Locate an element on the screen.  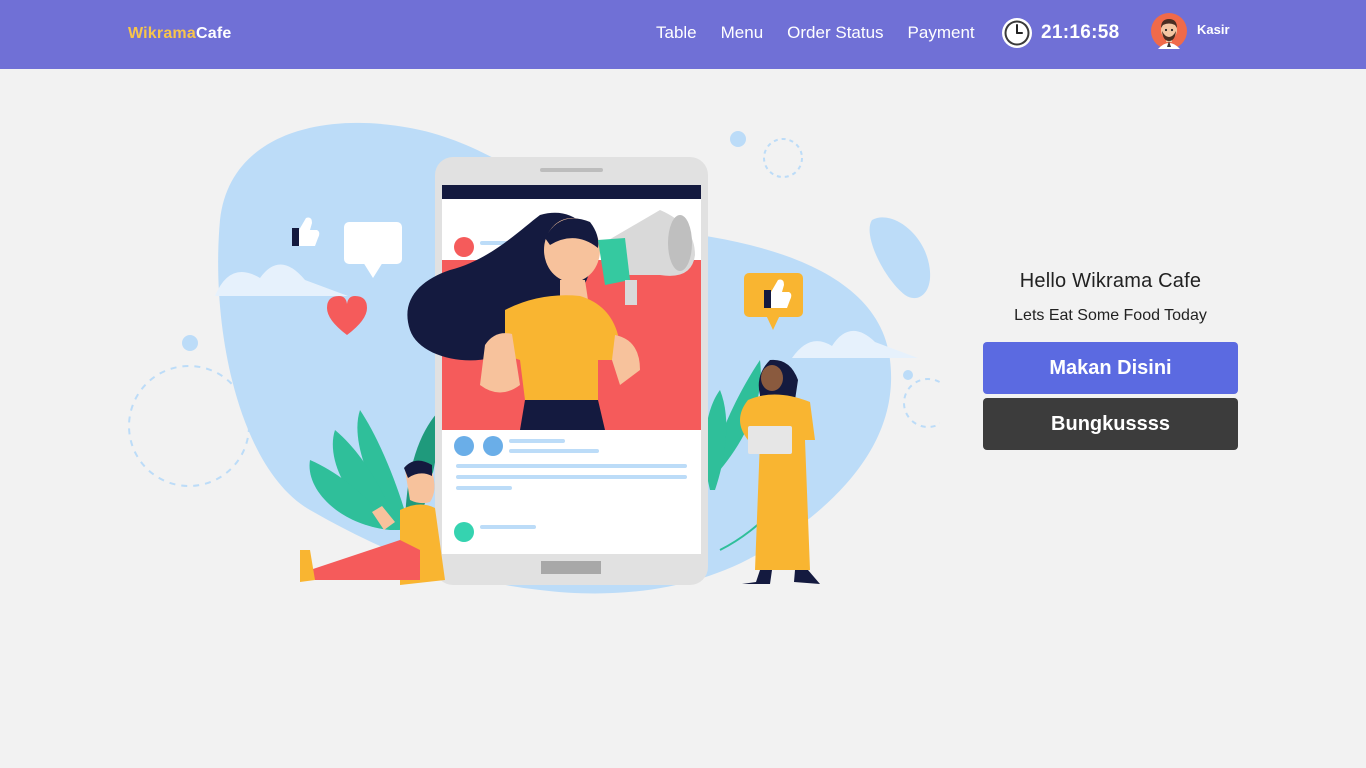
greeting-heading: Hello Wikrama Cafe is located at coordinates (1110, 281).